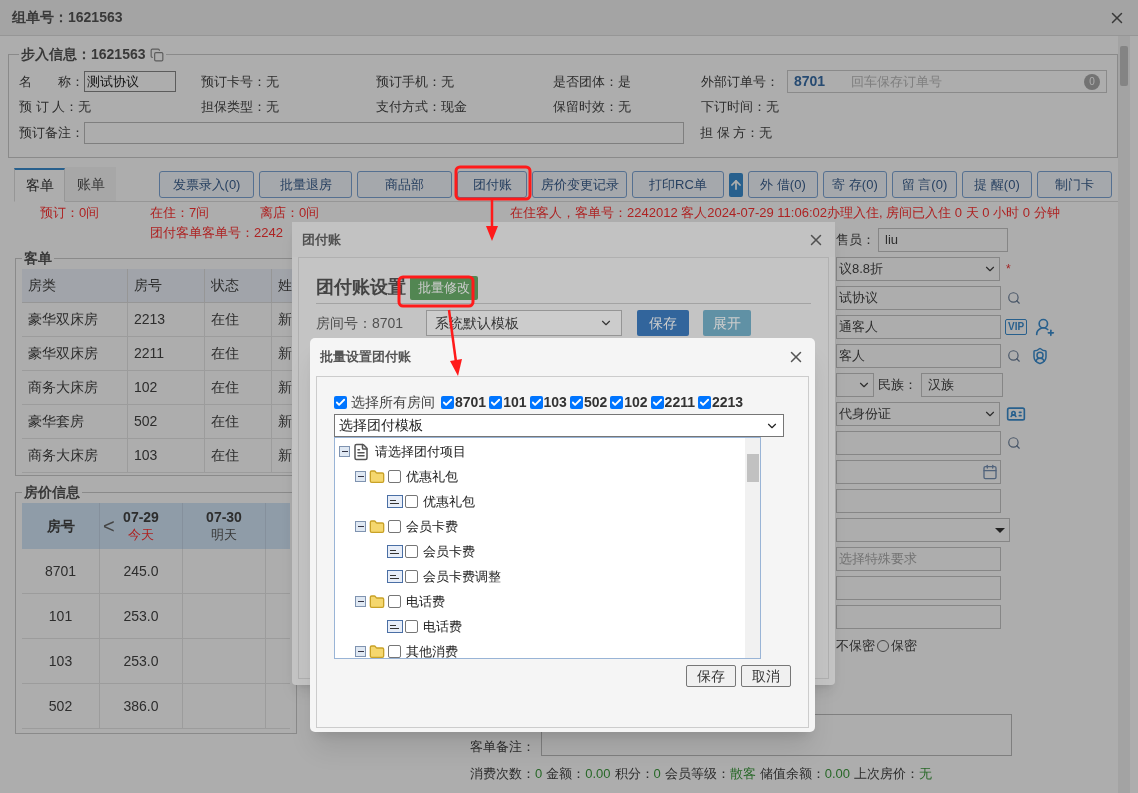  I want to click on dialog-button: 取消, so click(766, 676).